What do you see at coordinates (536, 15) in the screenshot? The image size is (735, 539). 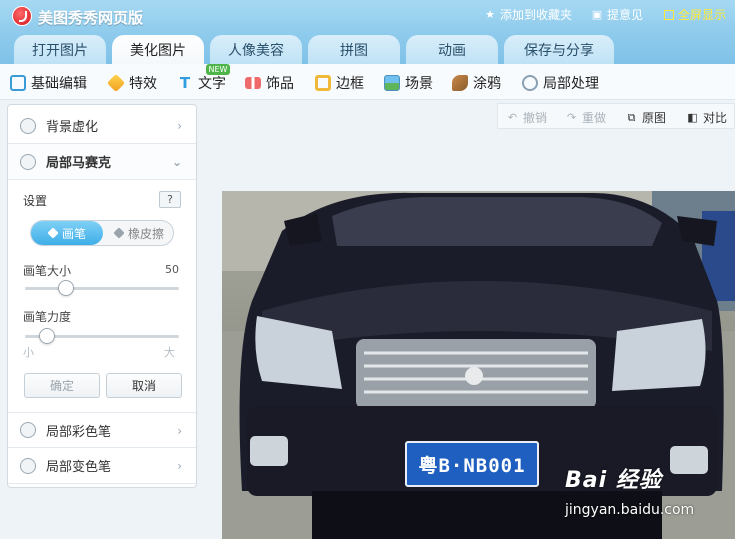 I see `add-favorite-label: 添加到收藏夹` at bounding box center [536, 15].